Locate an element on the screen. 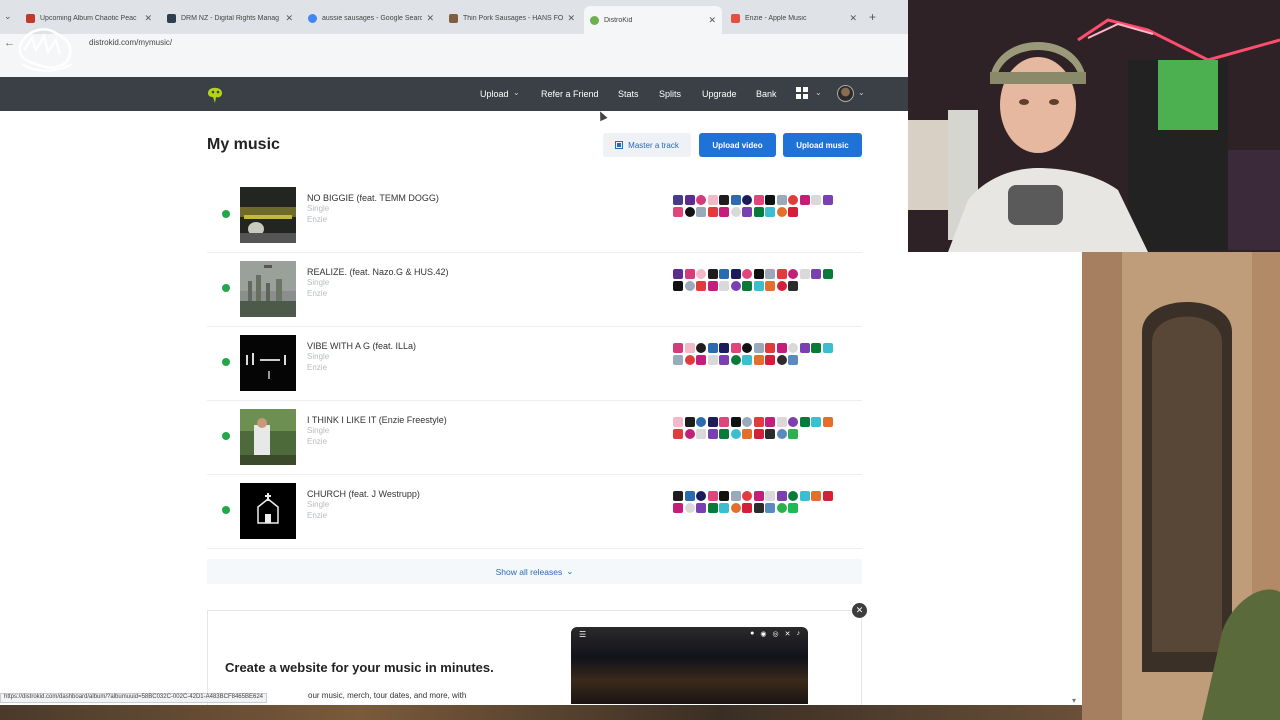 The height and width of the screenshot is (720, 1280). avatar is located at coordinates (845, 93).